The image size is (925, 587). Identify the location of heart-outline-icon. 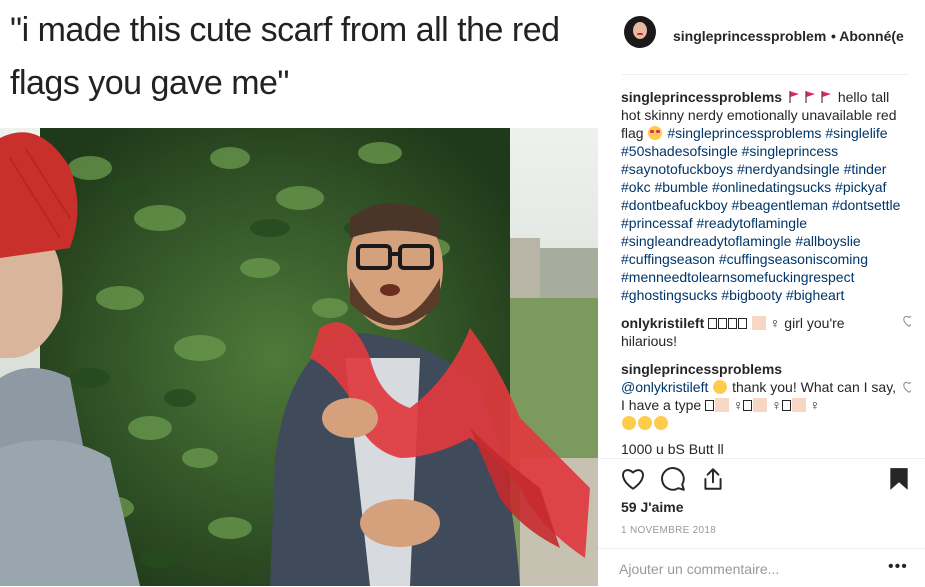
(633, 479).